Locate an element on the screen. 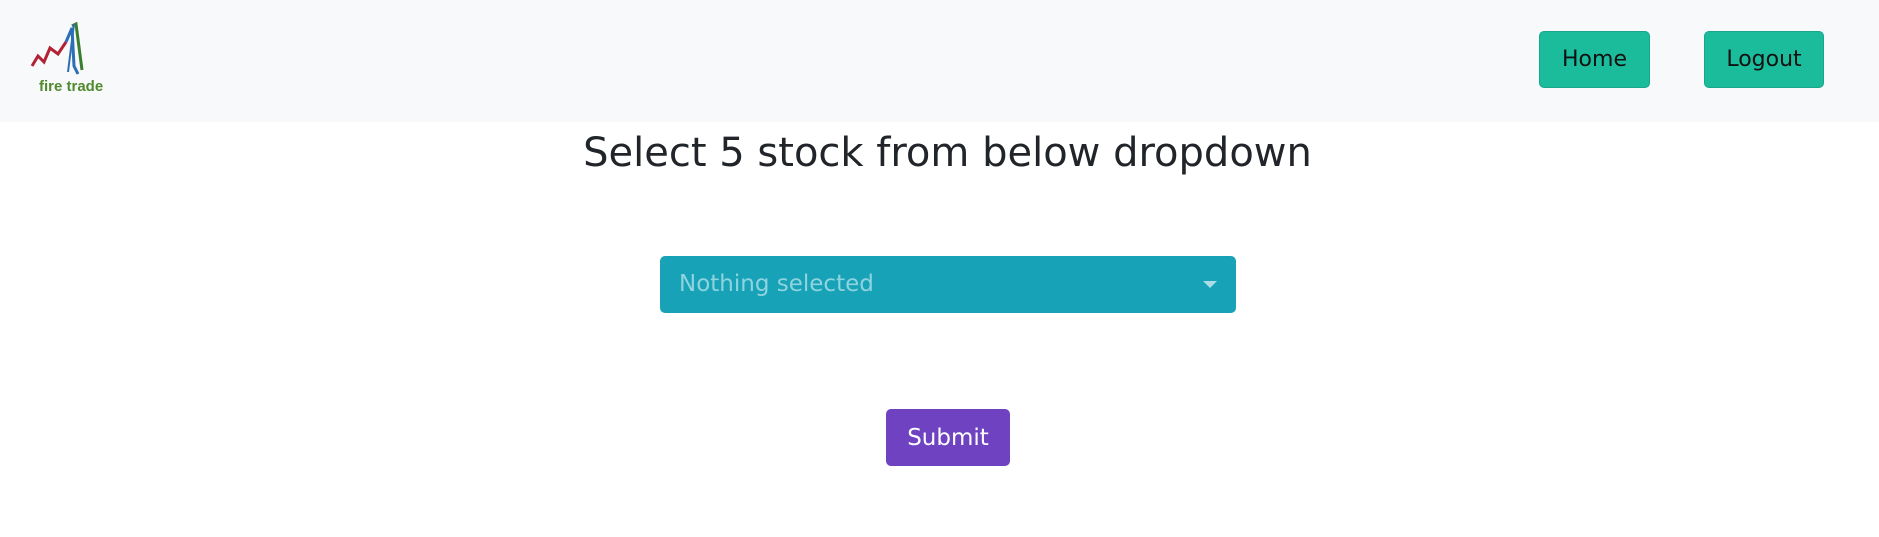 The height and width of the screenshot is (537, 1879). fire-trade-logo: fire trade is located at coordinates (73, 61).